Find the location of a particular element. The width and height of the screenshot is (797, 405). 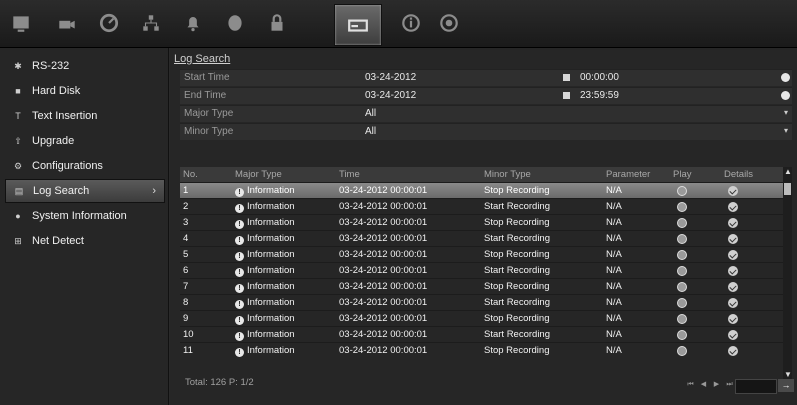

info-icon is located at coordinates (411, 23).